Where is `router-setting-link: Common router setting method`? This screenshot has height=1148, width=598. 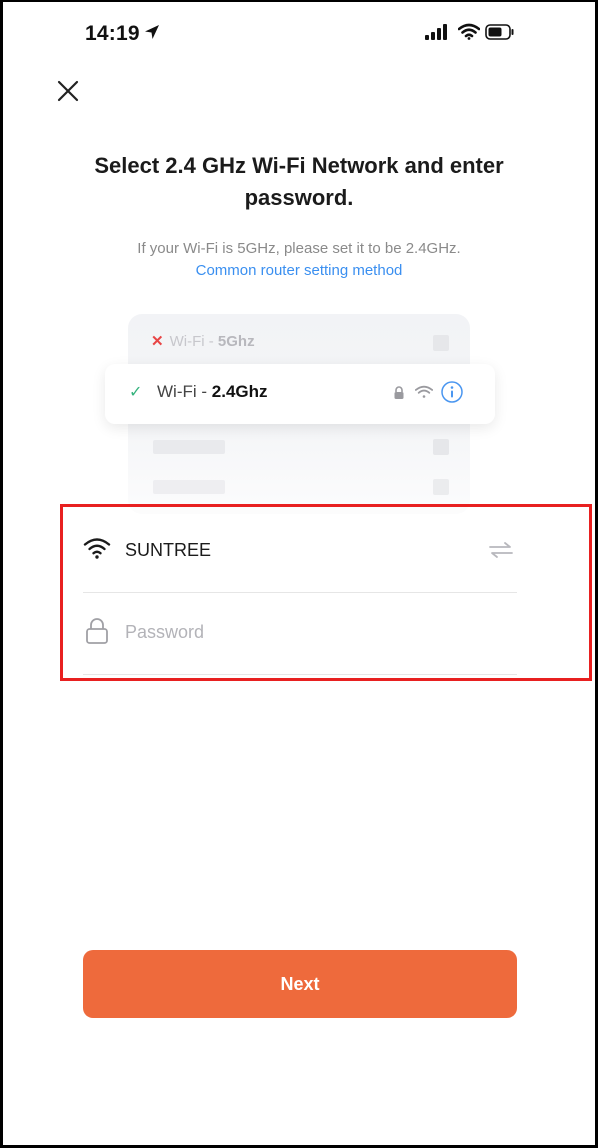
router-setting-link: Common router setting method is located at coordinates (299, 270).